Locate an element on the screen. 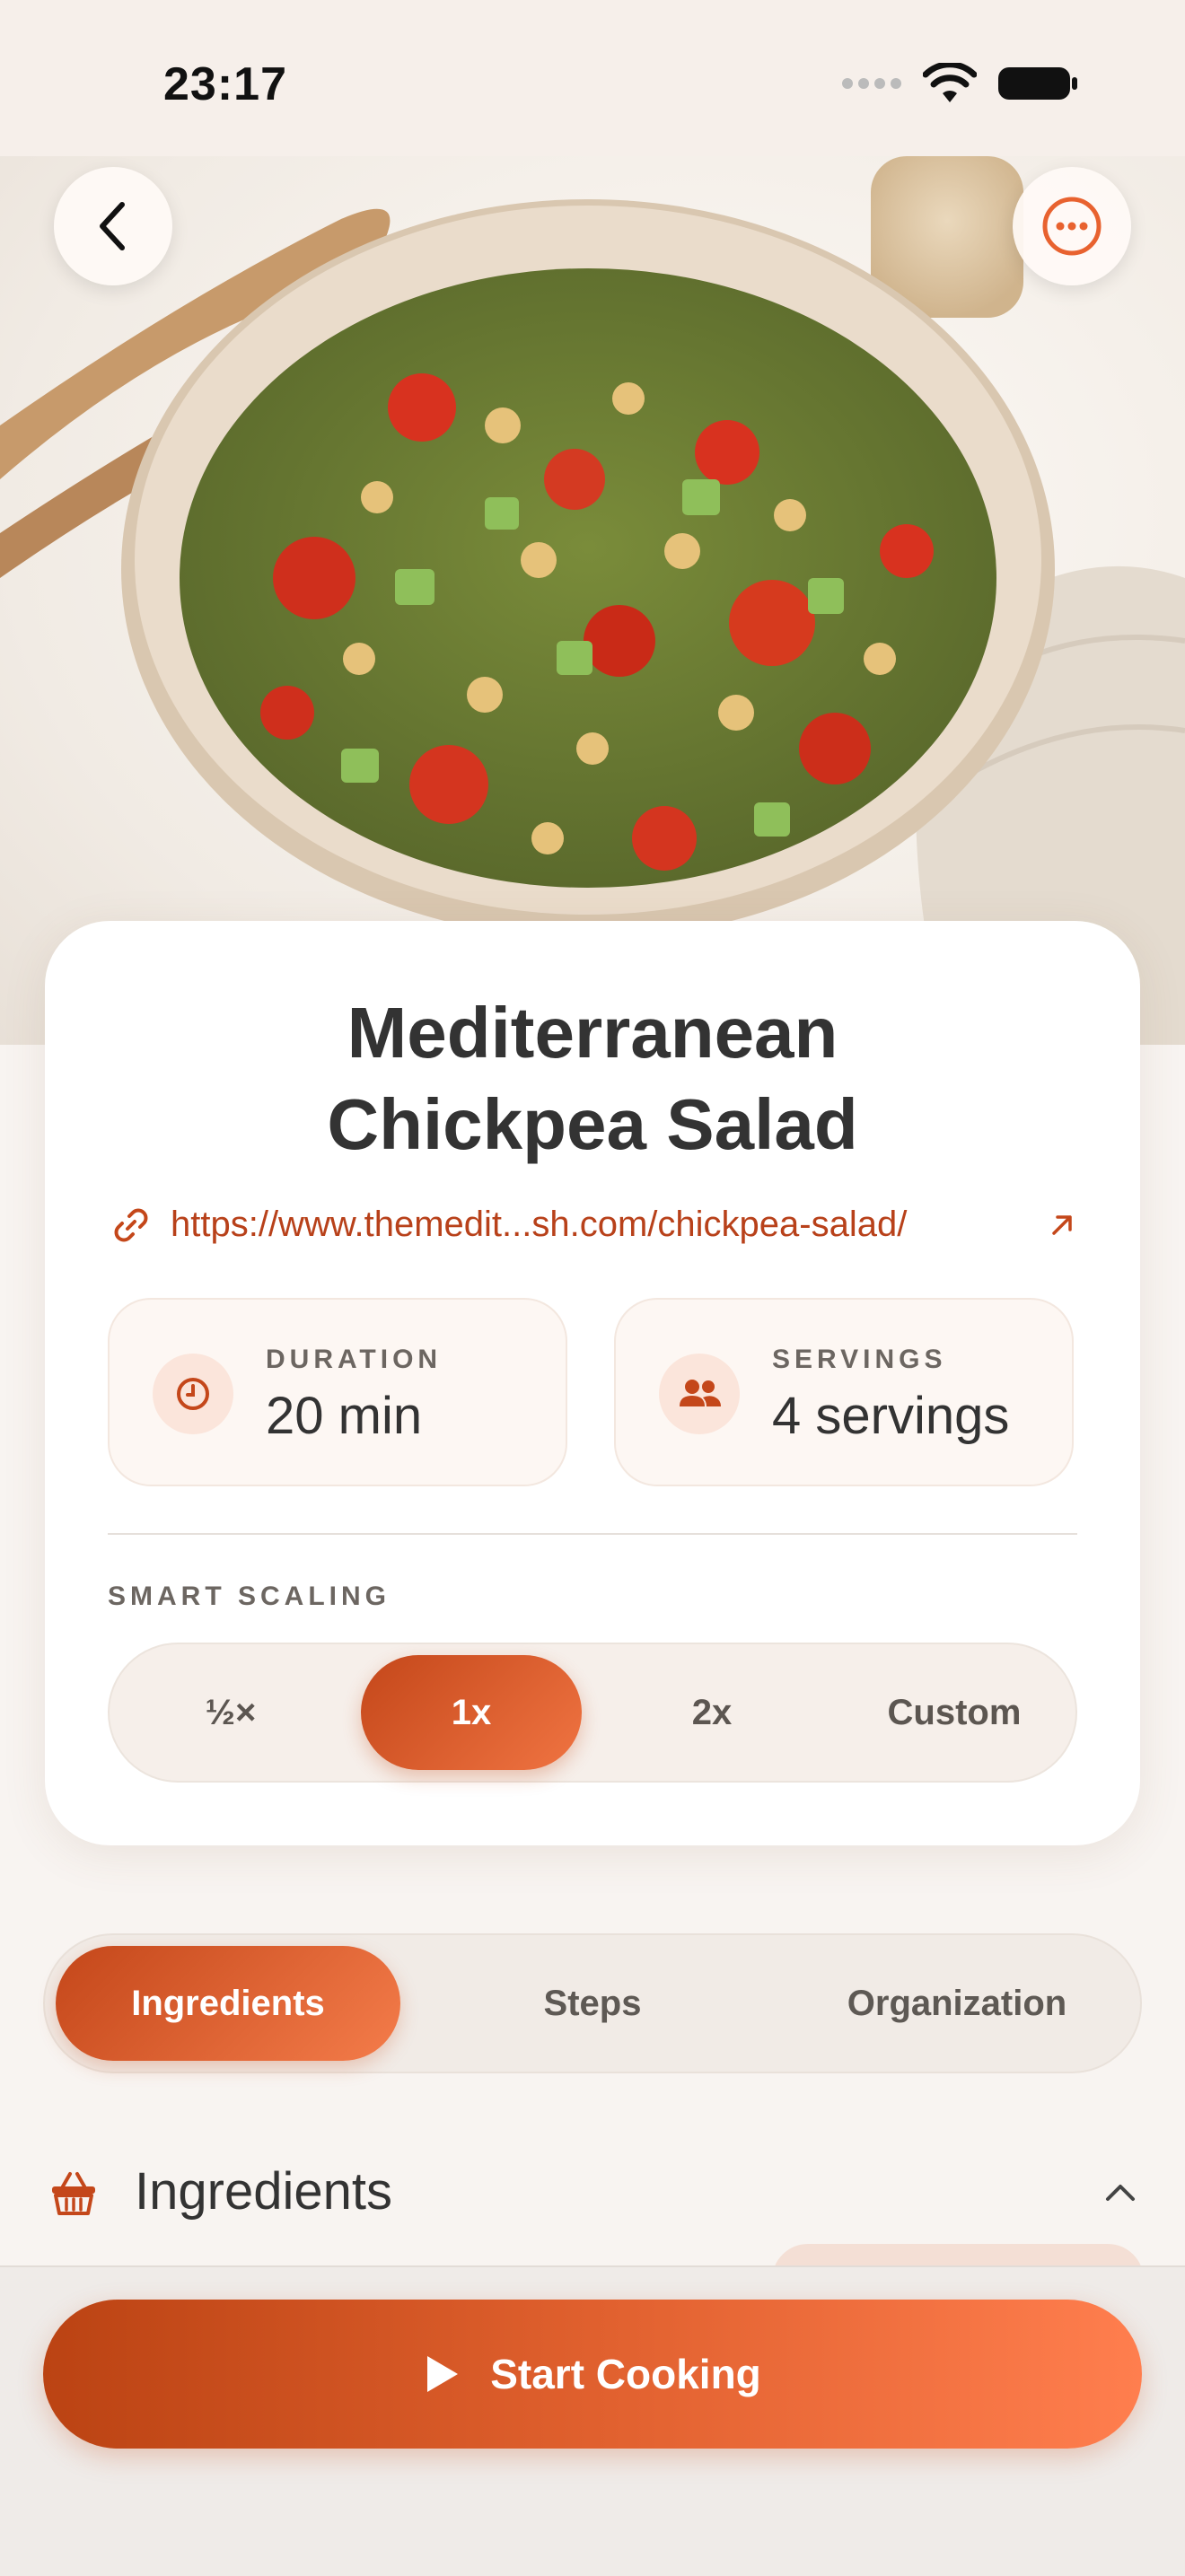 The width and height of the screenshot is (1185, 2576). ingredients-section-header: Ingredients is located at coordinates (596, 2194).